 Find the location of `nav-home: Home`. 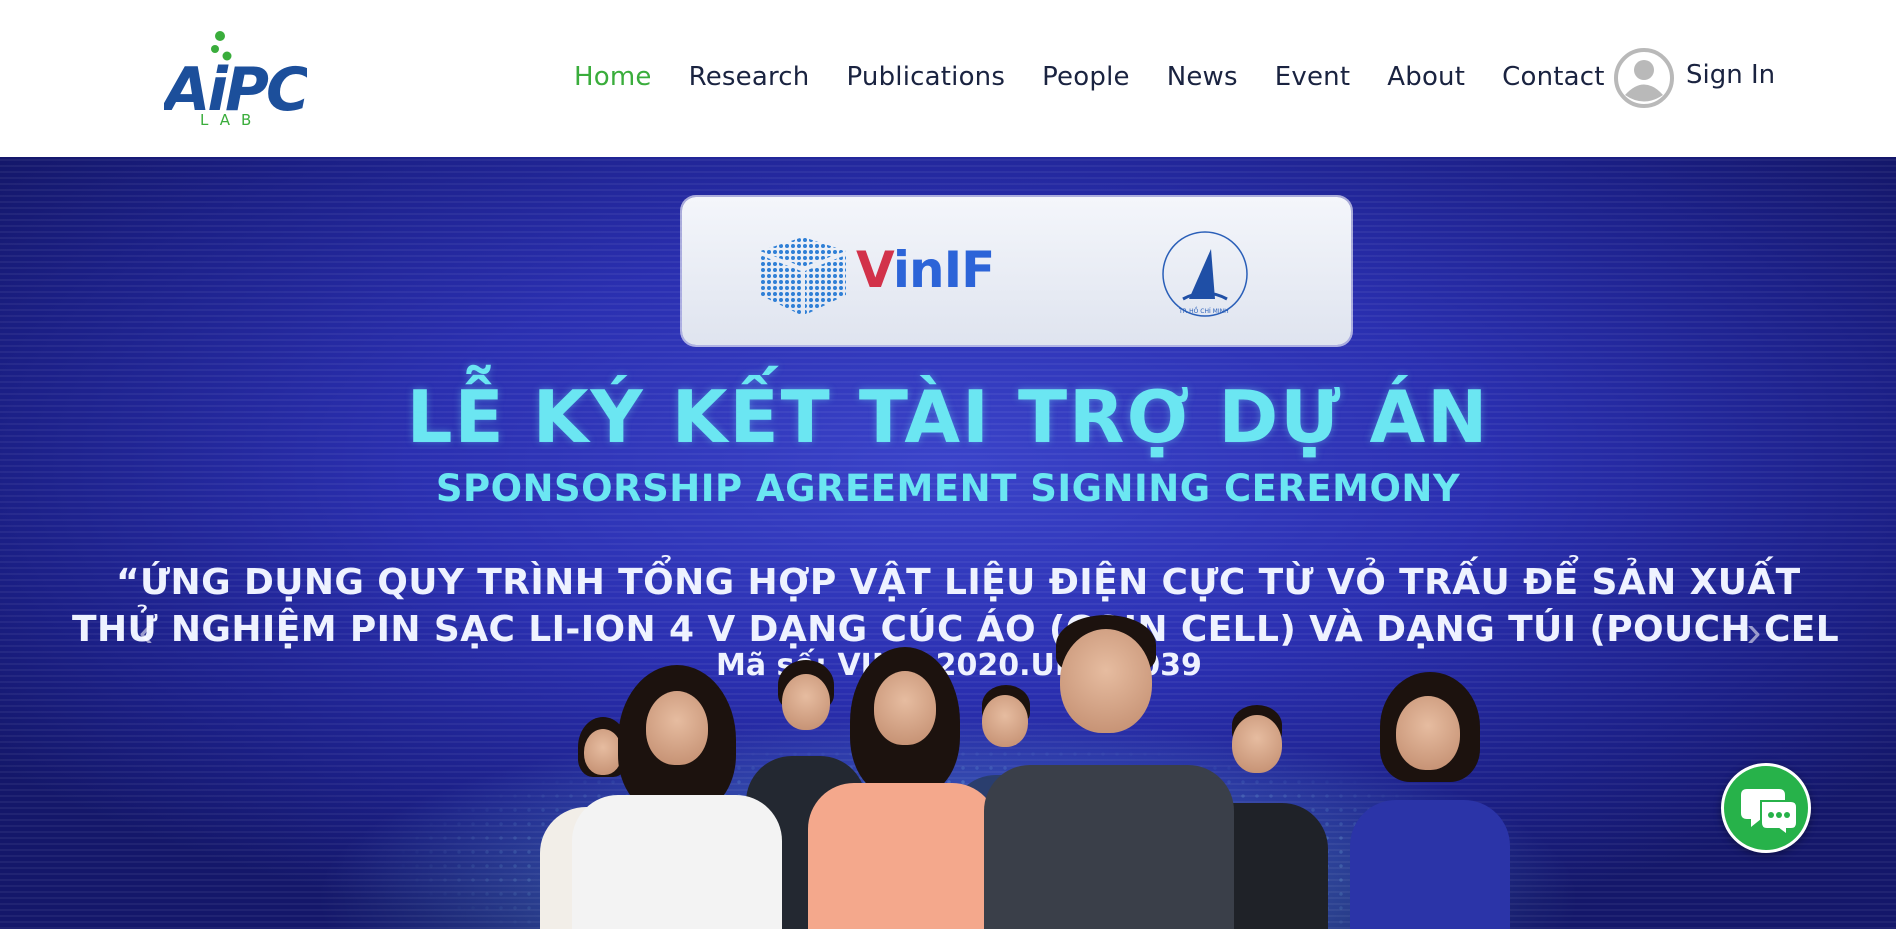

nav-home: Home is located at coordinates (613, 77).